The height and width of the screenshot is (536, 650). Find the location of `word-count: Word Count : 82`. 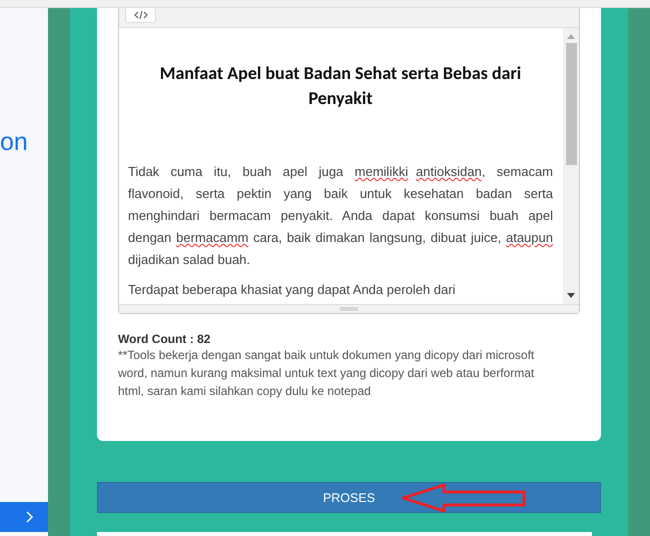

word-count: Word Count : 82 is located at coordinates (165, 339).